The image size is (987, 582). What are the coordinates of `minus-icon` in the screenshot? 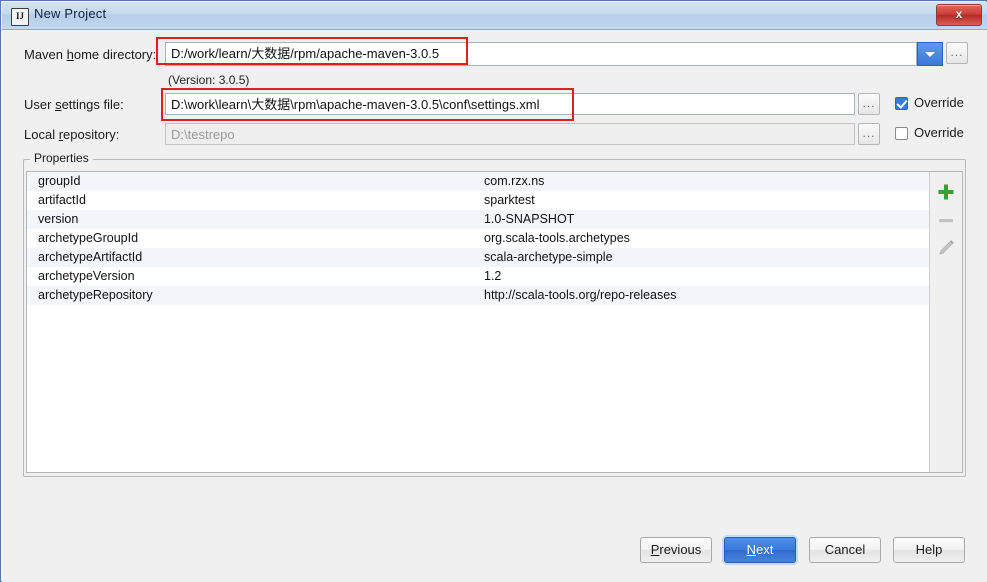 It's located at (946, 221).